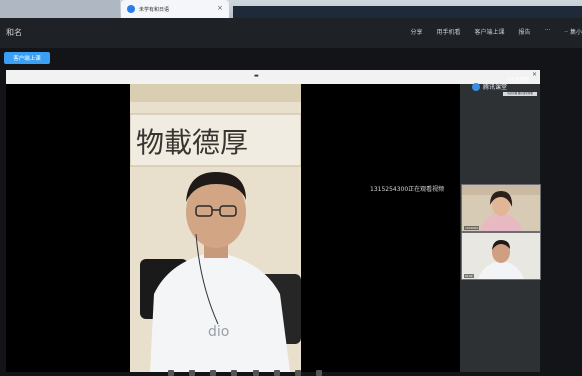 This screenshot has height=376, width=582. What do you see at coordinates (476, 86) in the screenshot?
I see `brand-logo-icon` at bounding box center [476, 86].